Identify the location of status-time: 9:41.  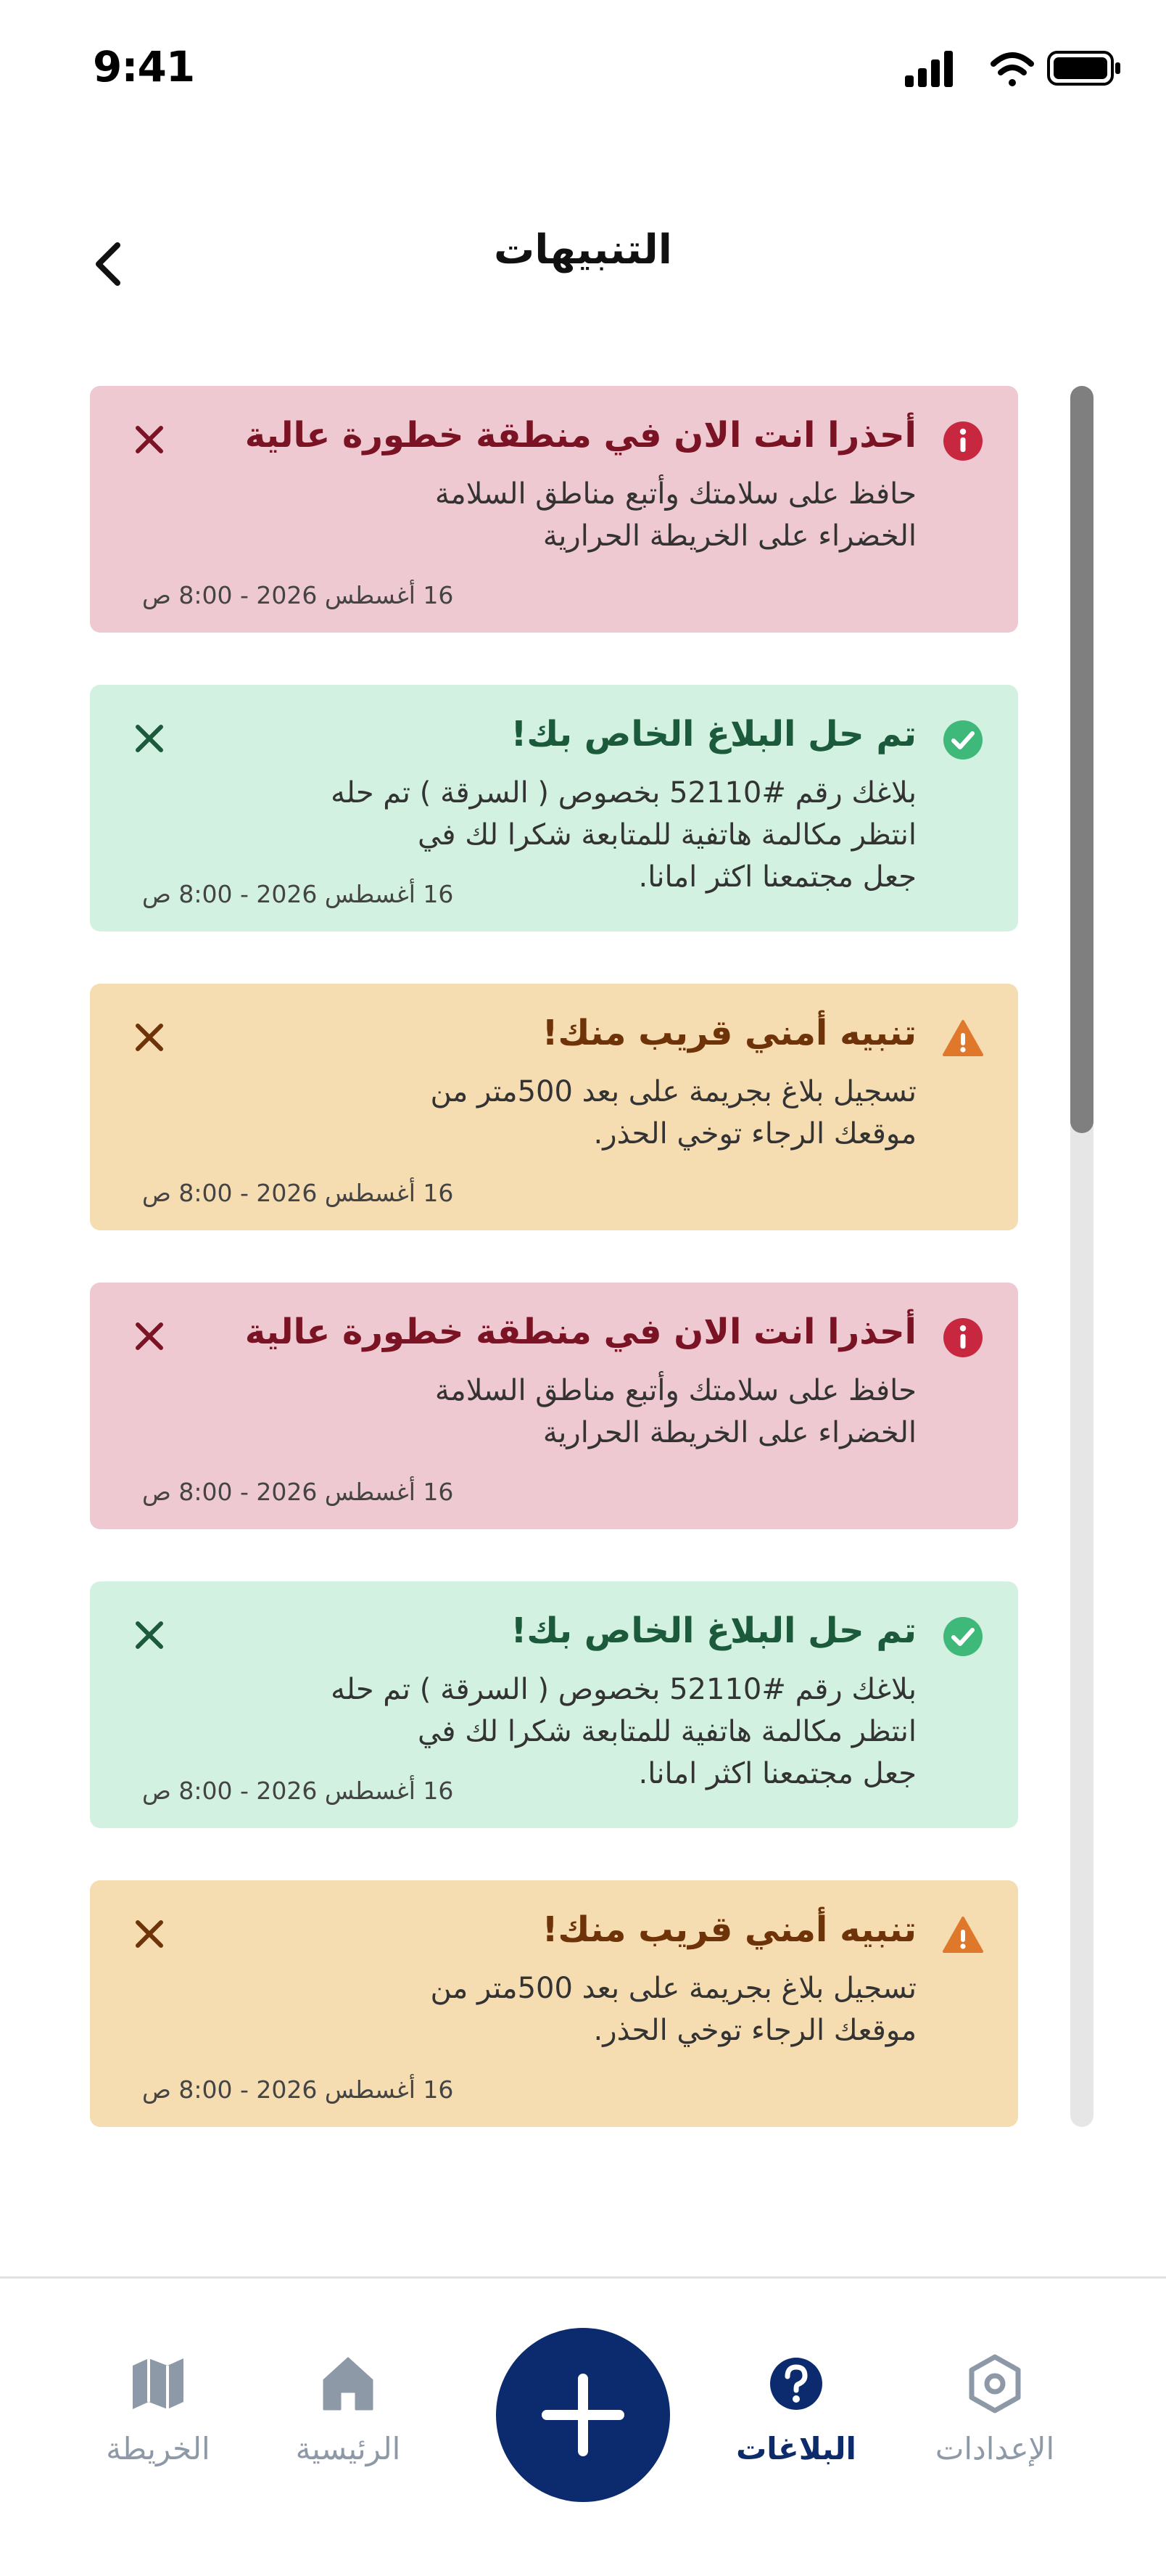
(144, 66).